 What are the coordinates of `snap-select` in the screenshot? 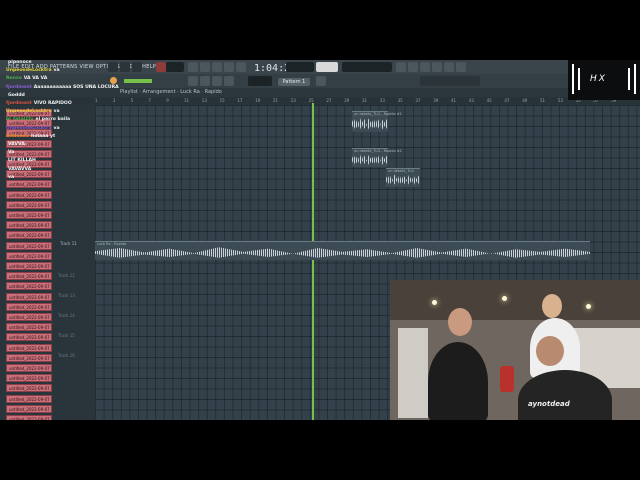 It's located at (260, 81).